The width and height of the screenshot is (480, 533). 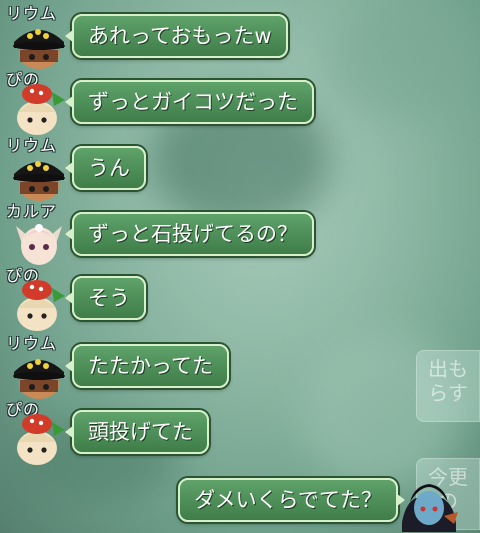 What do you see at coordinates (147, 366) in the screenshot?
I see `message-bubble: たたかってた` at bounding box center [147, 366].